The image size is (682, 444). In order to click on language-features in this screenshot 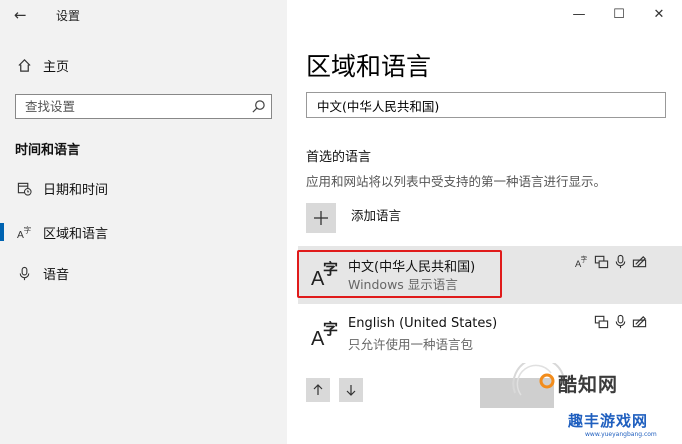, I will do `click(620, 321)`.